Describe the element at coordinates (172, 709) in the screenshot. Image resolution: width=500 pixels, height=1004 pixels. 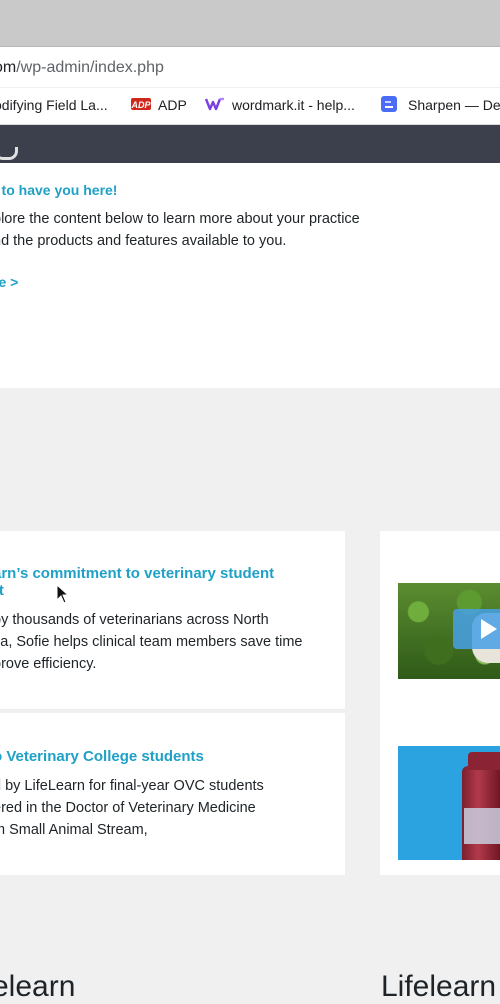
I see `card-divider` at that location.